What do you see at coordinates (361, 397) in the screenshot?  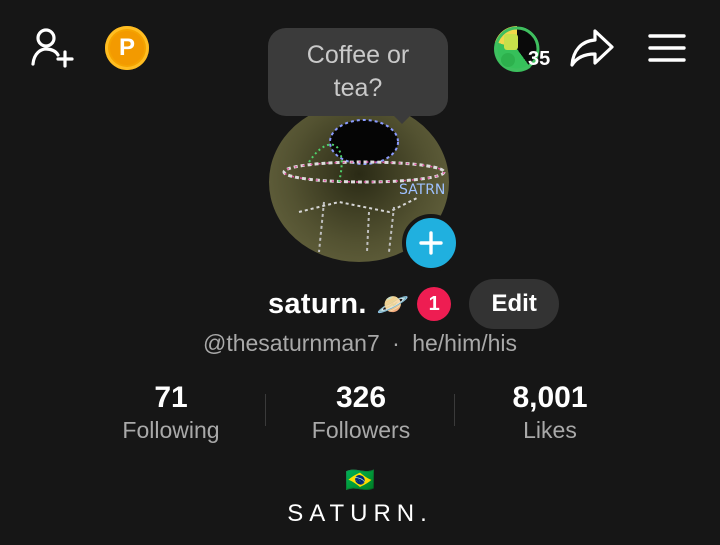 I see `followers-count: 326` at bounding box center [361, 397].